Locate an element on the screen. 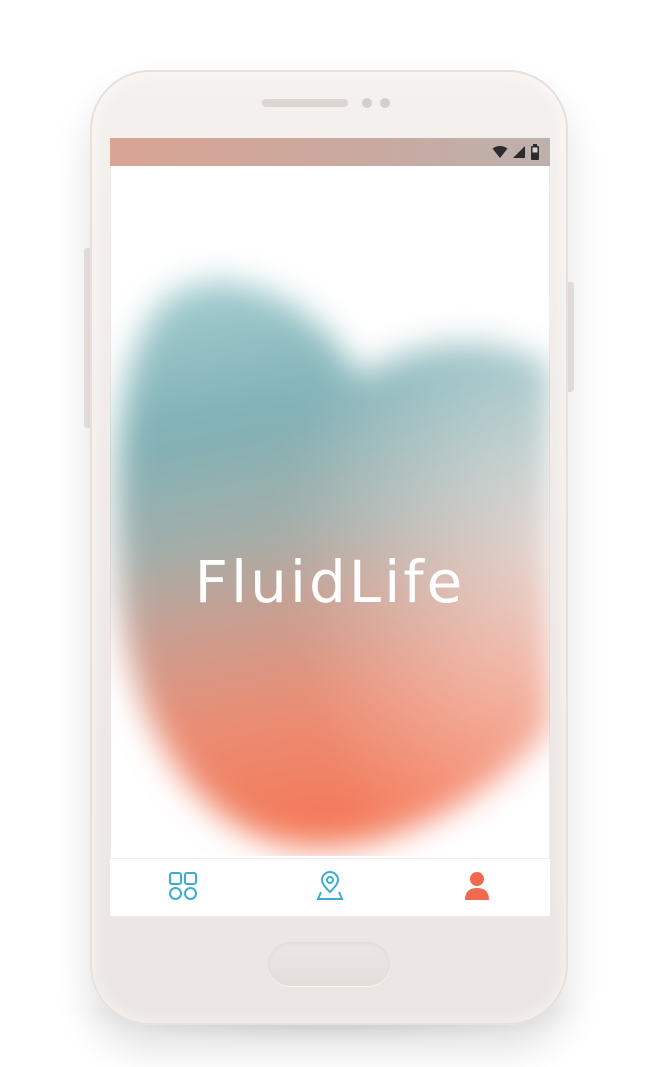 The height and width of the screenshot is (1067, 662). status-bar is located at coordinates (330, 152).